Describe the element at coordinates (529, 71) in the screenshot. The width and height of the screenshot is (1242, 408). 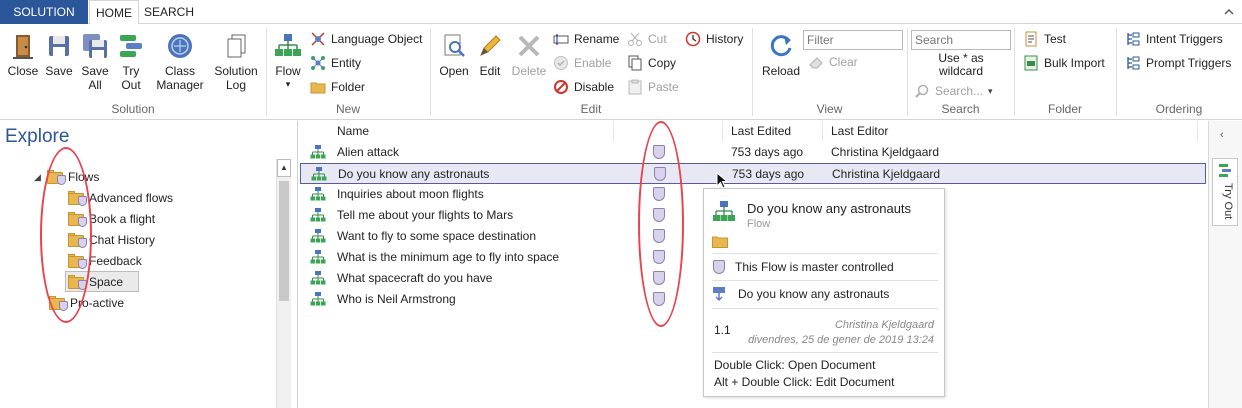
I see `delete-label: Delete` at that location.